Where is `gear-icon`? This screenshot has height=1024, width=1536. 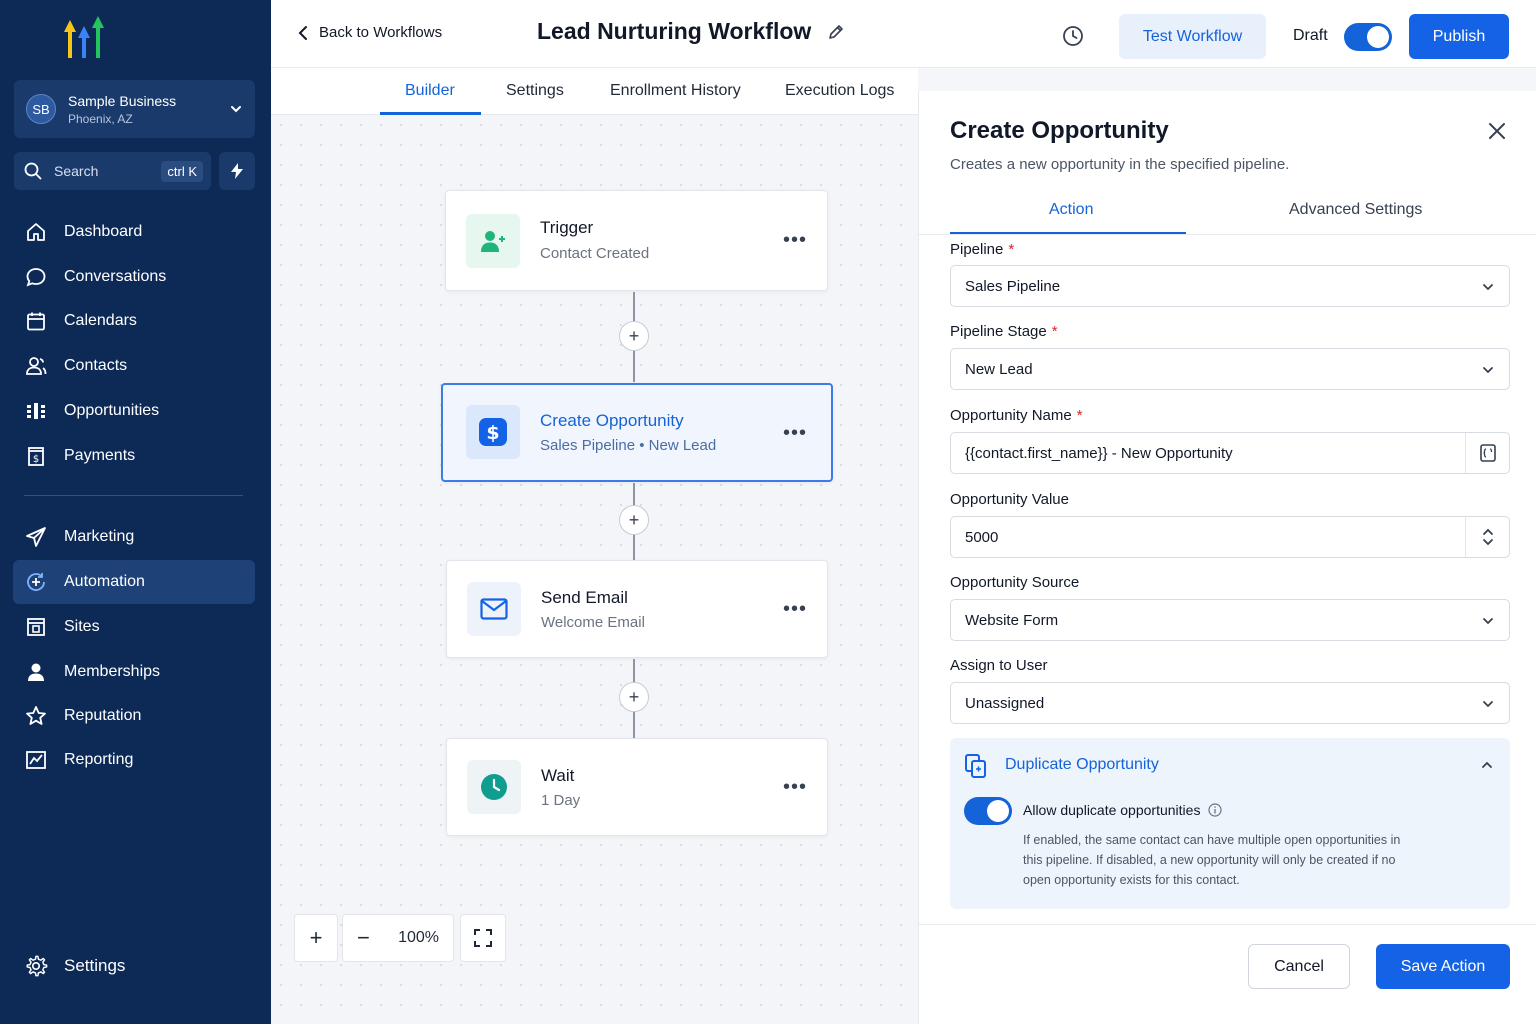 gear-icon is located at coordinates (36, 966).